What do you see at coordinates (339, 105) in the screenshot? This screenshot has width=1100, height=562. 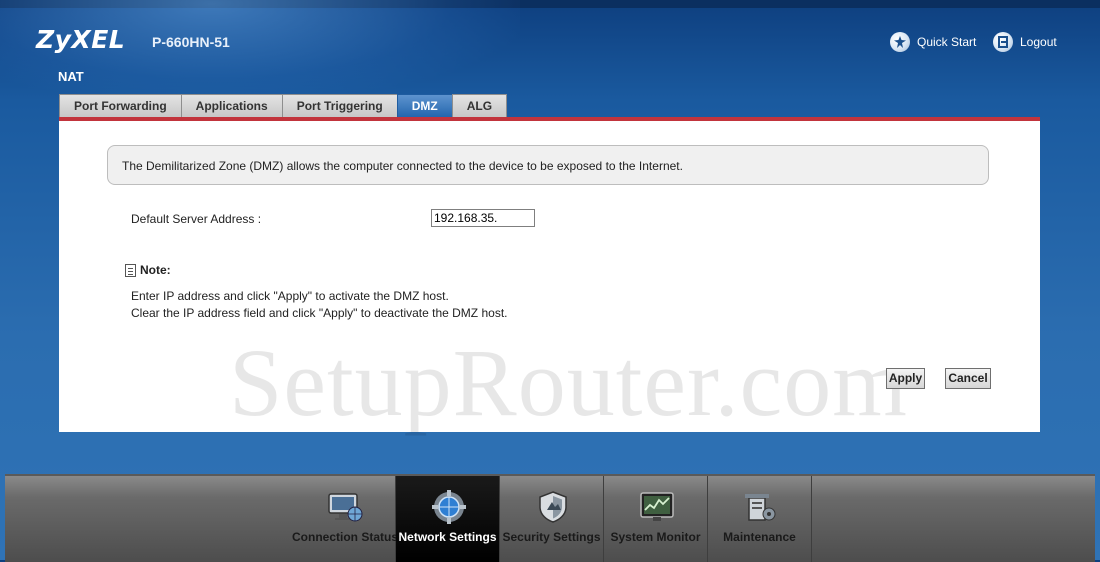 I see `tab-port-triggering: Port Triggering` at bounding box center [339, 105].